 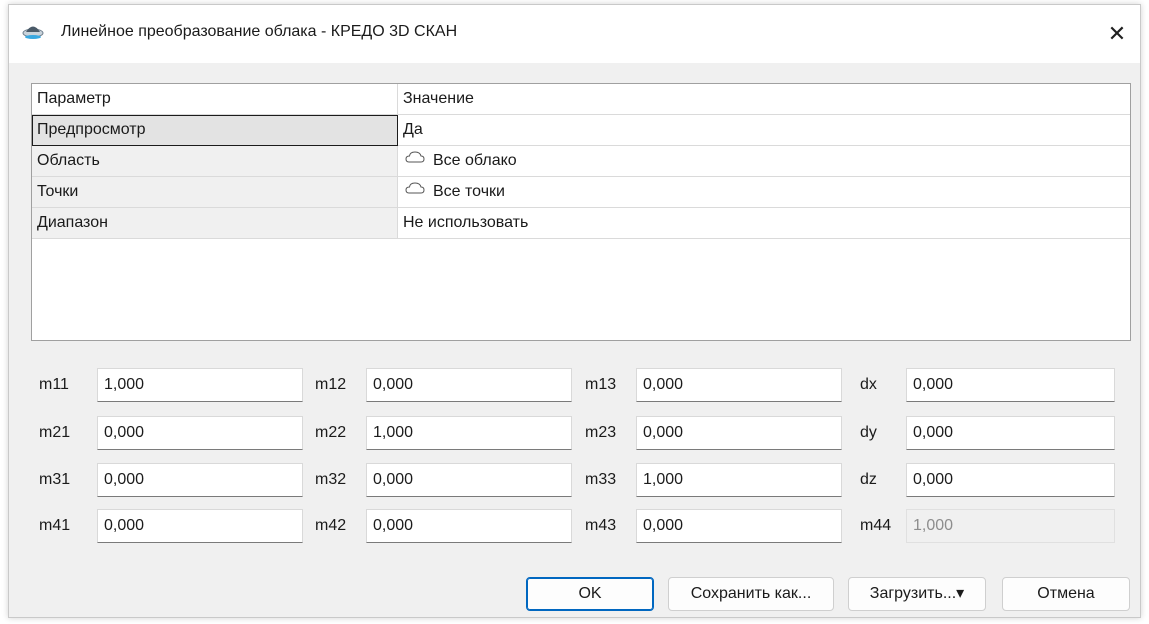 What do you see at coordinates (215, 99) in the screenshot?
I see `column-header-parameter: Параметр` at bounding box center [215, 99].